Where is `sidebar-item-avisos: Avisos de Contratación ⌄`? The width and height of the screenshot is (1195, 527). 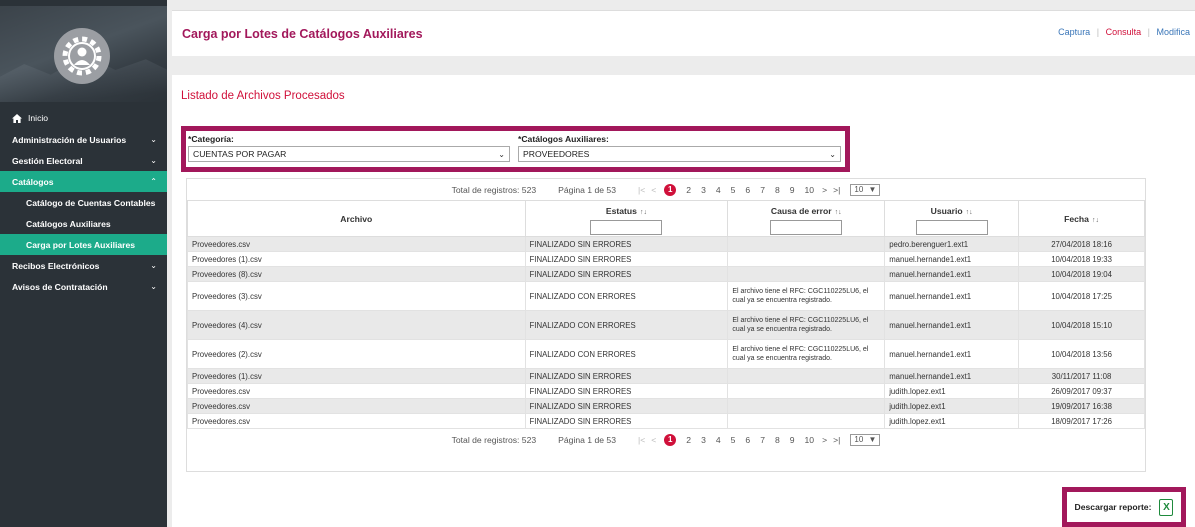 sidebar-item-avisos: Avisos de Contratación ⌄ is located at coordinates (83, 286).